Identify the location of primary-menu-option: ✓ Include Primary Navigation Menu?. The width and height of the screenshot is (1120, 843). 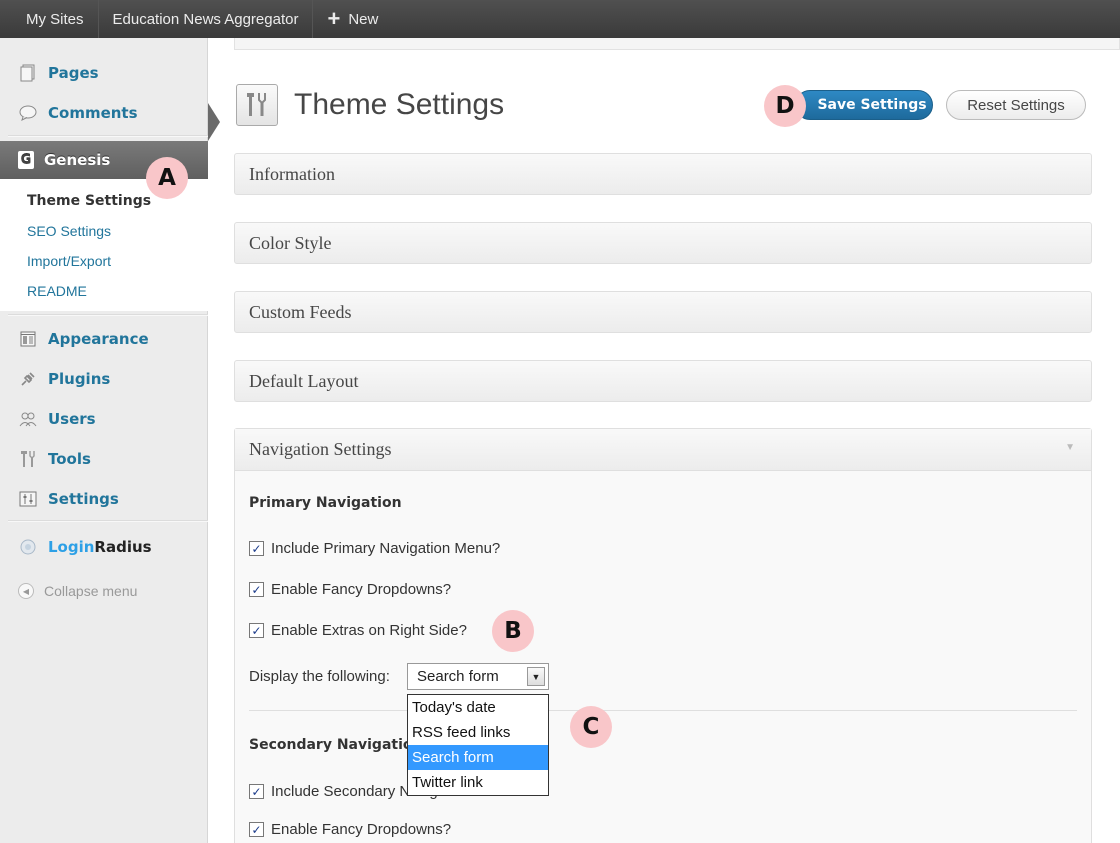
(374, 548).